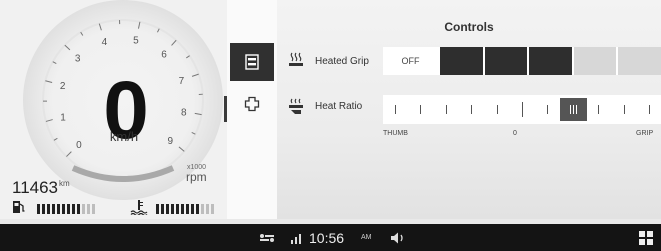 The height and width of the screenshot is (251, 661). What do you see at coordinates (182, 81) in the screenshot?
I see `tach-number: 7` at bounding box center [182, 81].